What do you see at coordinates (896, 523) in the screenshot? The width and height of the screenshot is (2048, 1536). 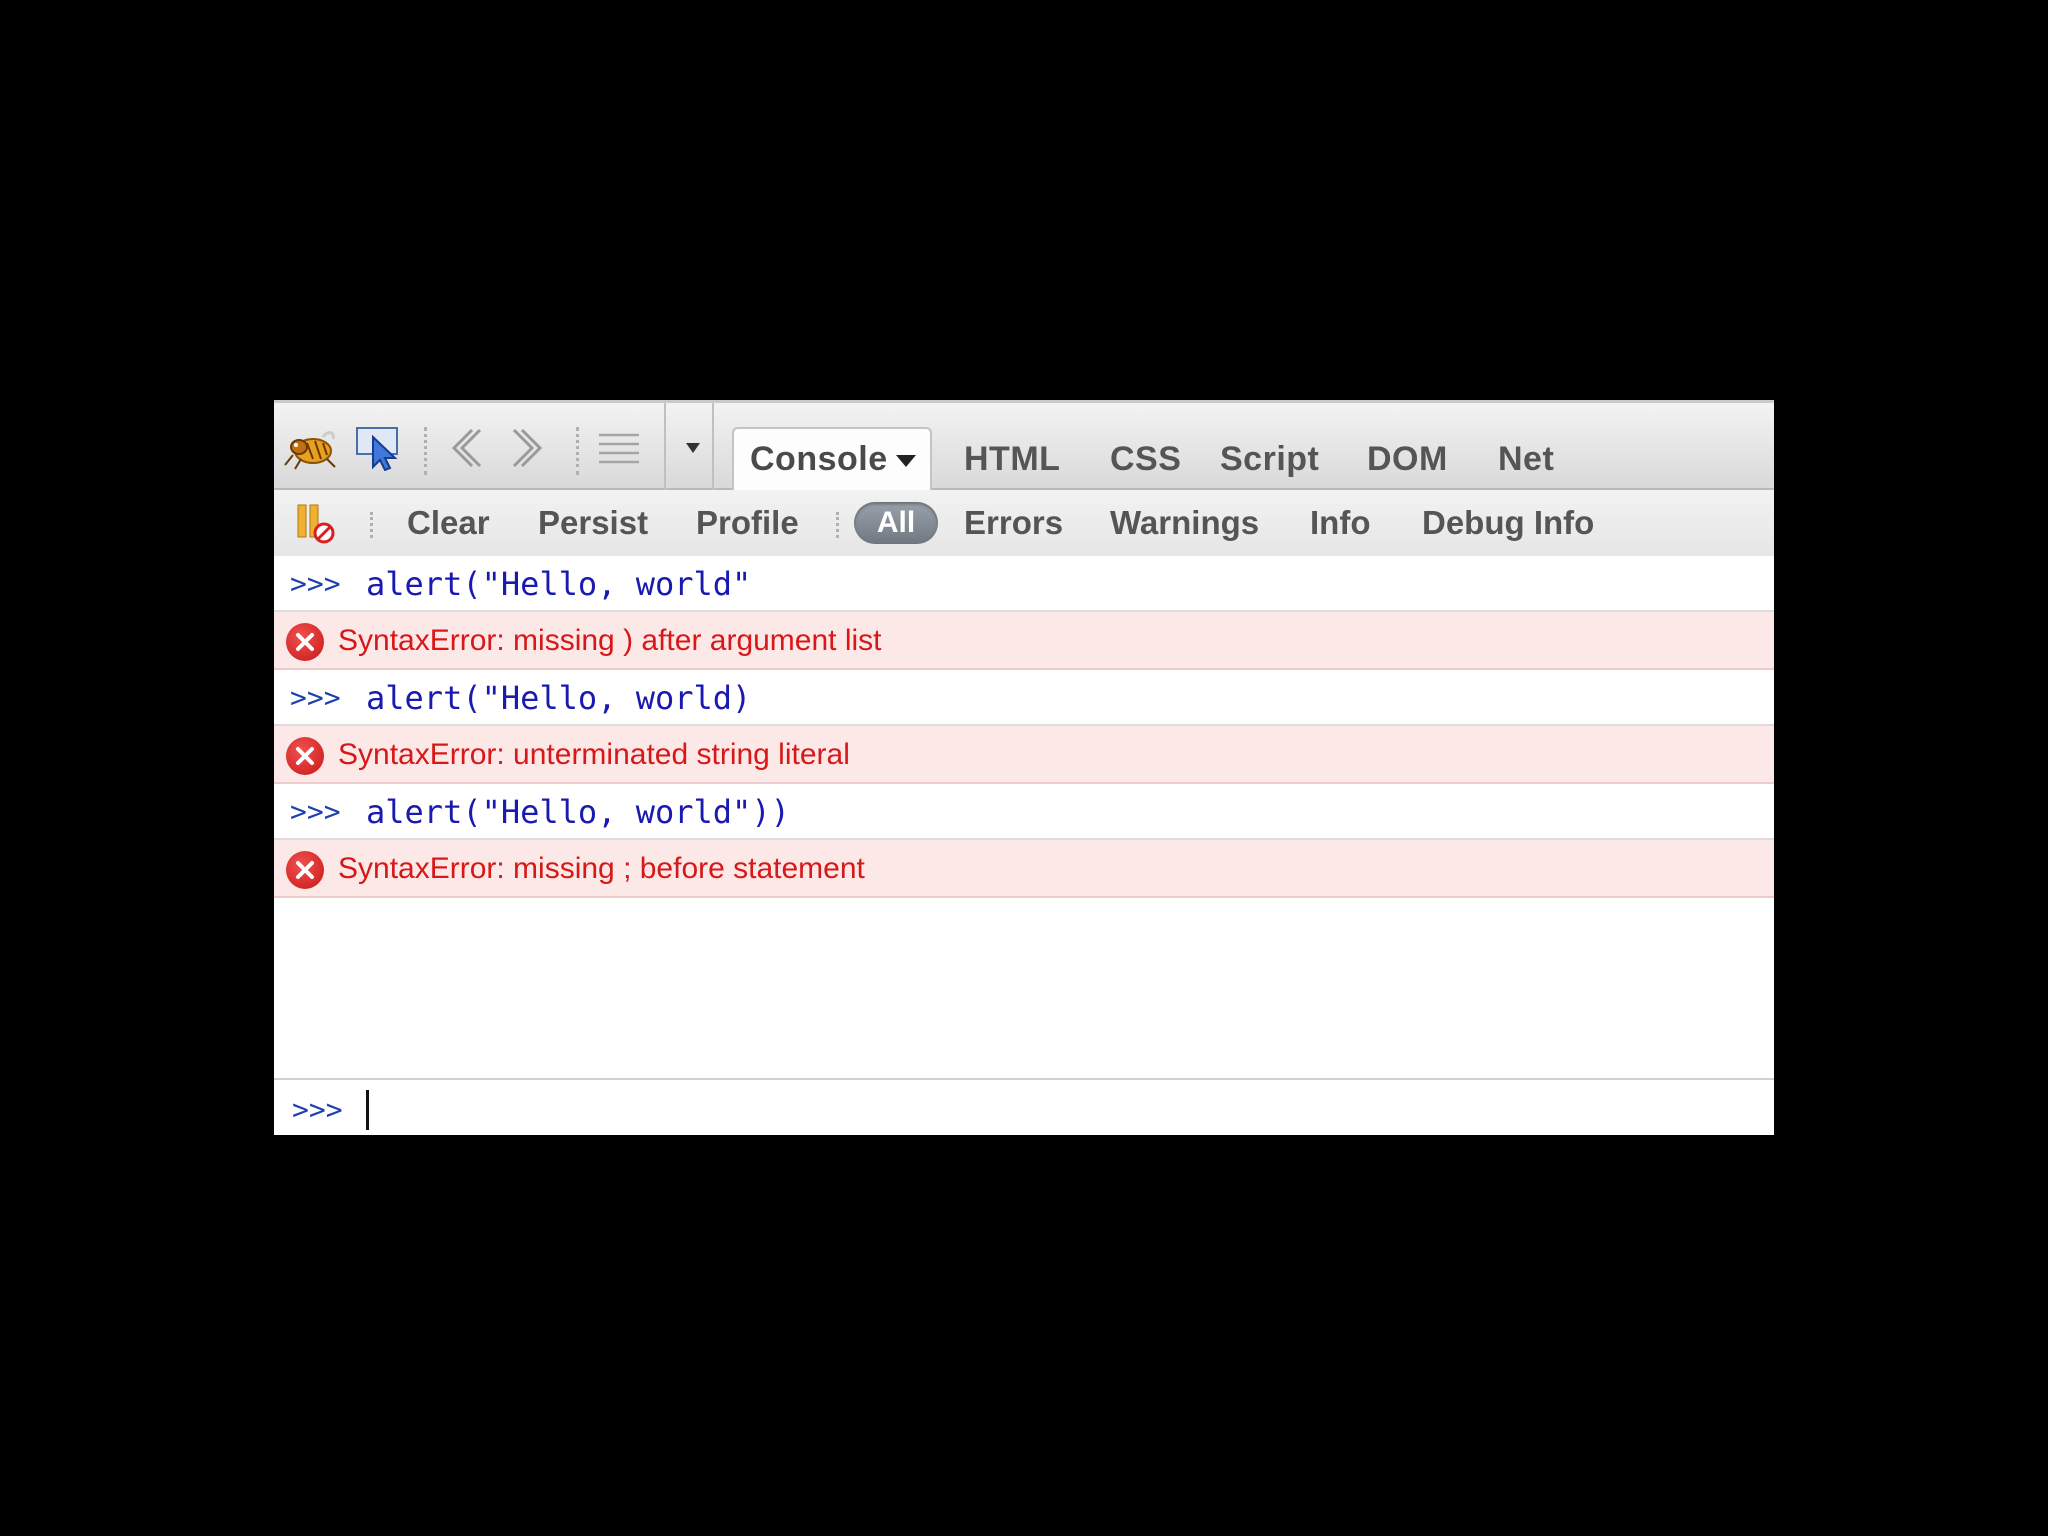 I see `filter-all-button: All` at bounding box center [896, 523].